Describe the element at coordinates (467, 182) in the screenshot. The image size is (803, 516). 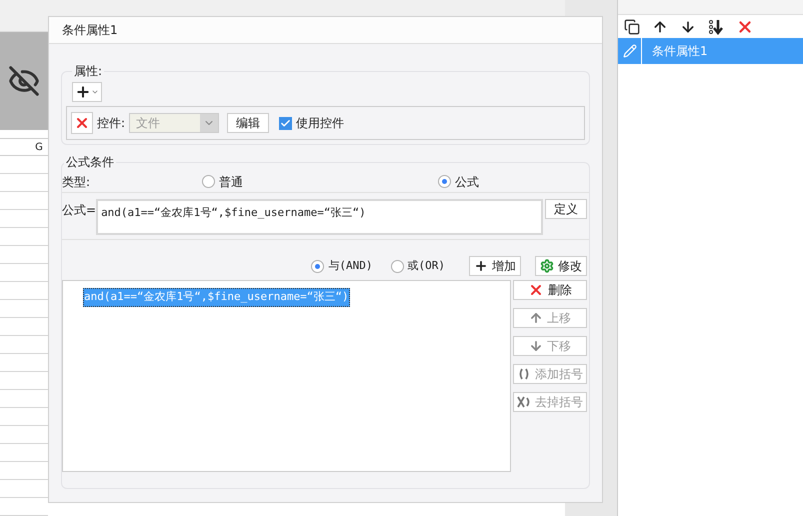
I see `radio-label: 公式` at that location.